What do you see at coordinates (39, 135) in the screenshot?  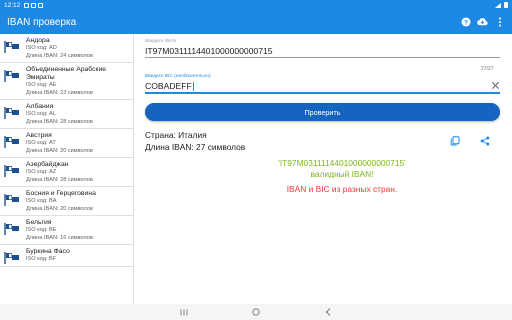 I see `country-name: Австрия` at bounding box center [39, 135].